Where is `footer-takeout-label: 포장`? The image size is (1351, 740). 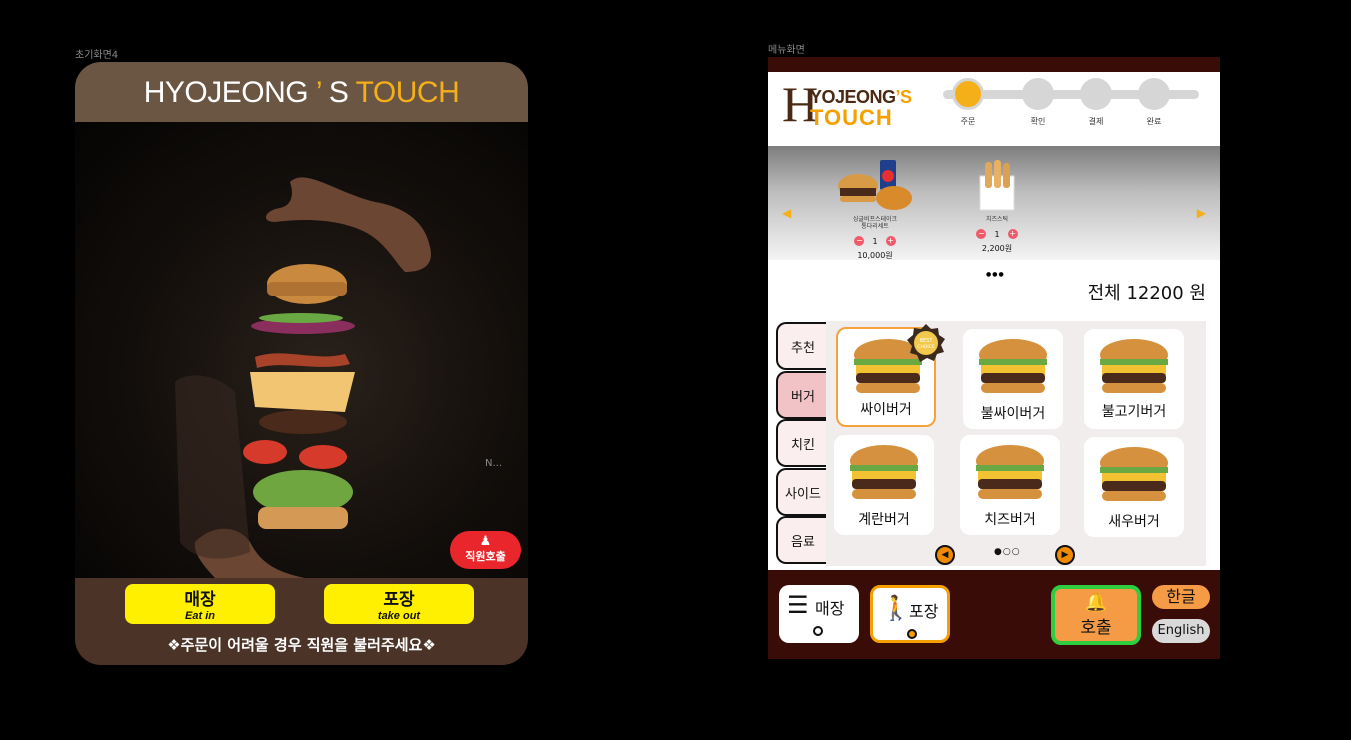
footer-takeout-label: 포장 is located at coordinates (924, 611).